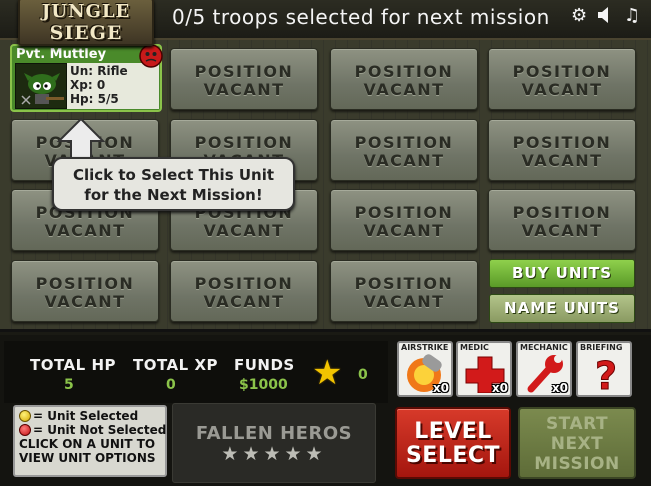  What do you see at coordinates (274, 454) in the screenshot?
I see `fallen-heroes-stars: ★★★★★` at bounding box center [274, 454].